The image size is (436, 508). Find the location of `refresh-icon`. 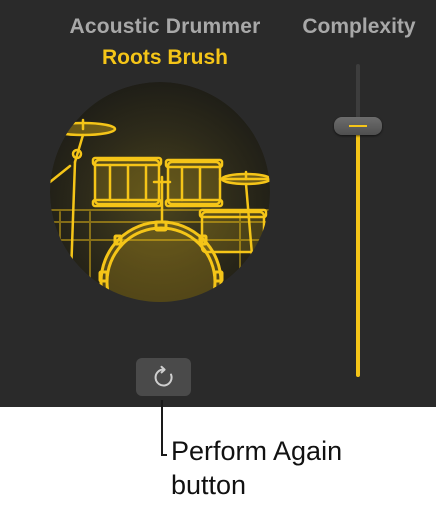

refresh-icon is located at coordinates (163, 376).